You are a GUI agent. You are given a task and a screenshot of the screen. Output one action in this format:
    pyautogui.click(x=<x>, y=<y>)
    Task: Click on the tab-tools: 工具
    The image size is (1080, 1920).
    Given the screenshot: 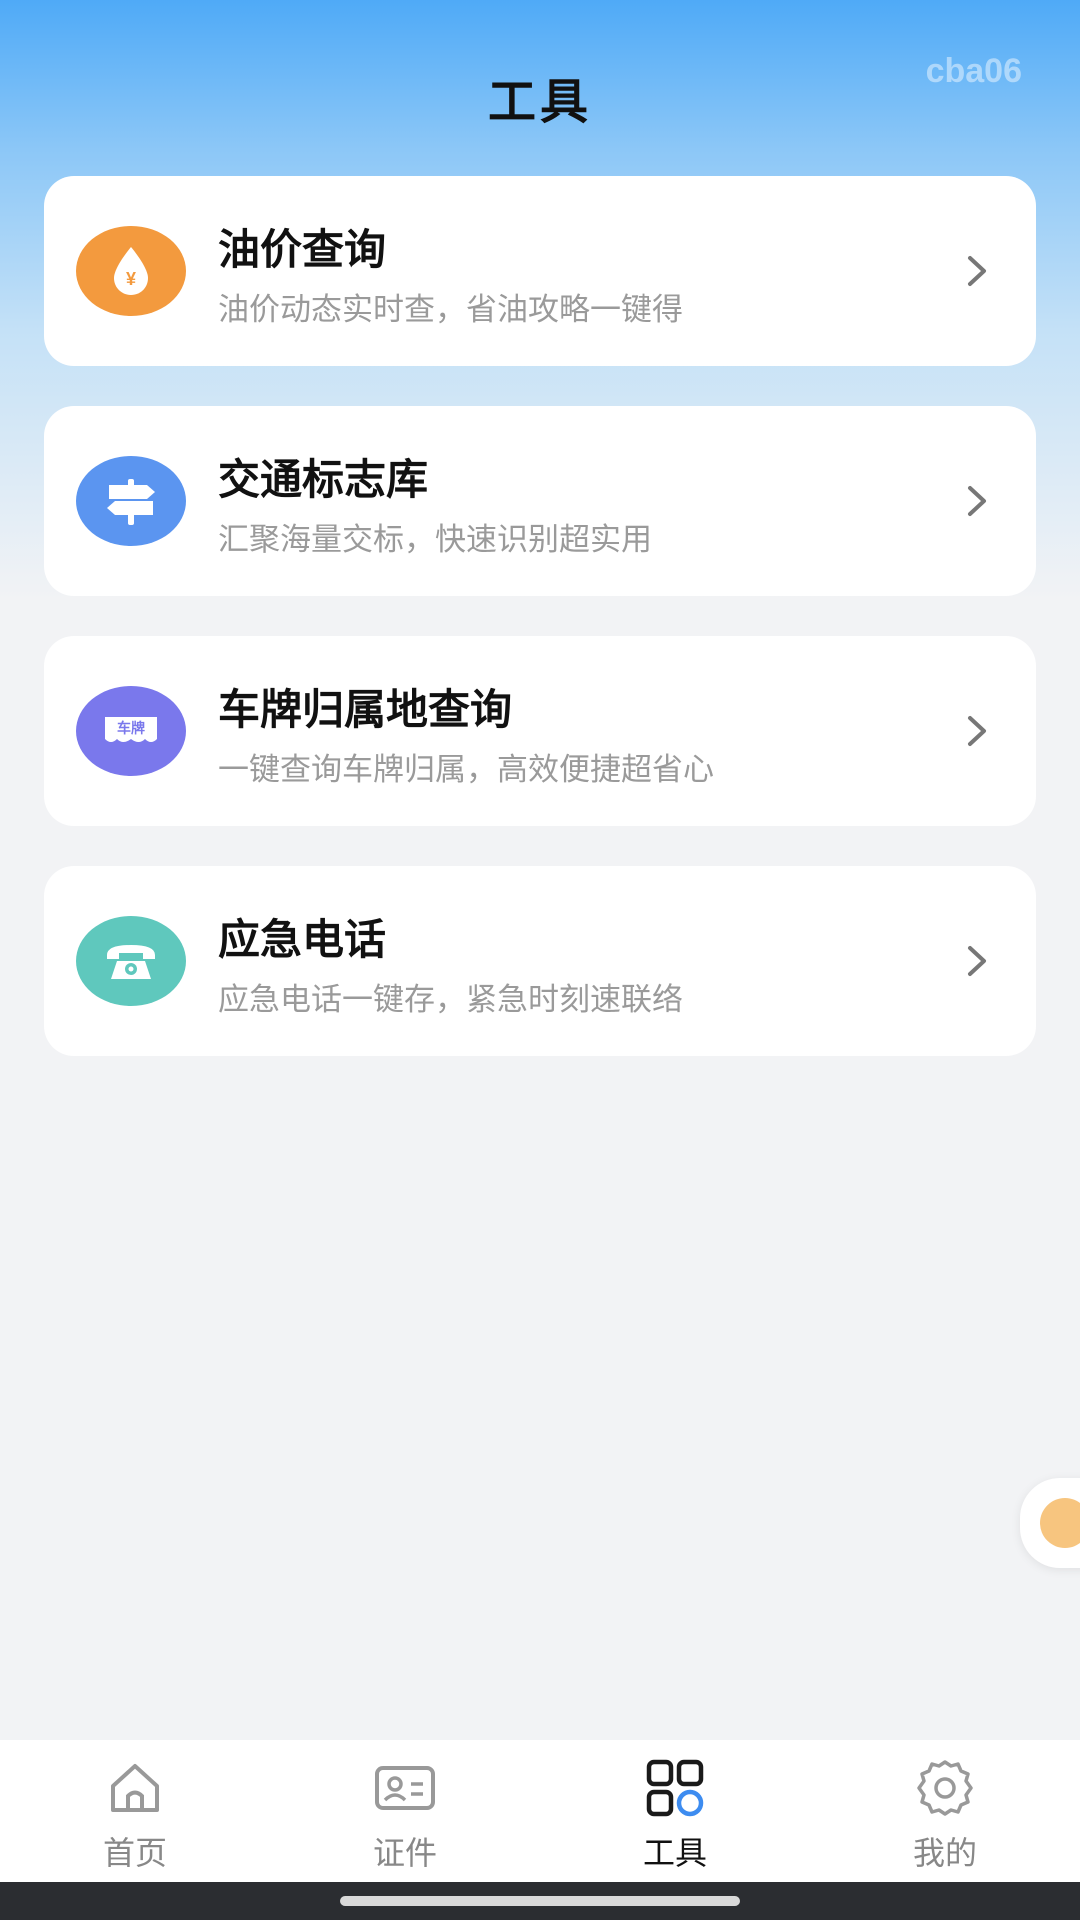 What is the action you would take?
    pyautogui.click(x=675, y=1811)
    